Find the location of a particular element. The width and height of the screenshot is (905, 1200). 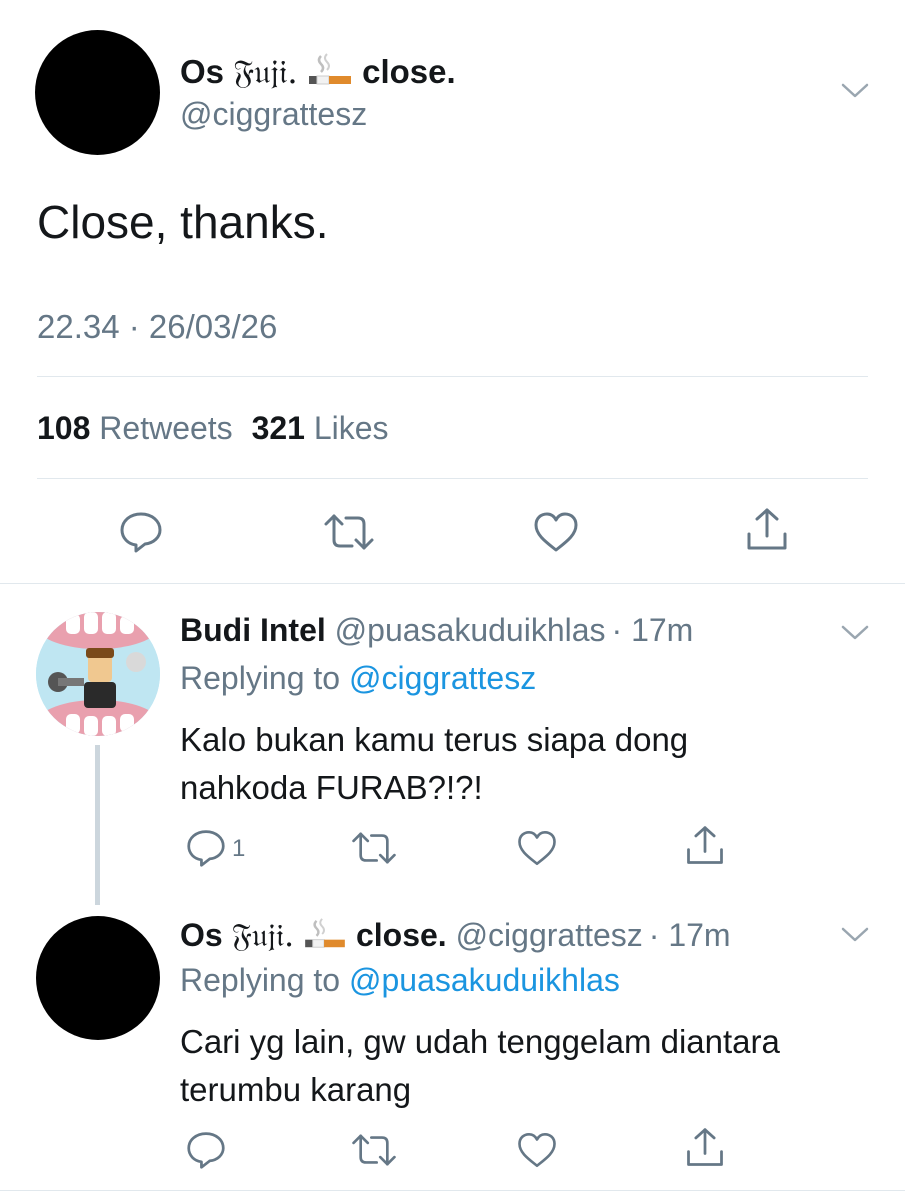

retweets-count: 108 is located at coordinates (63, 428).